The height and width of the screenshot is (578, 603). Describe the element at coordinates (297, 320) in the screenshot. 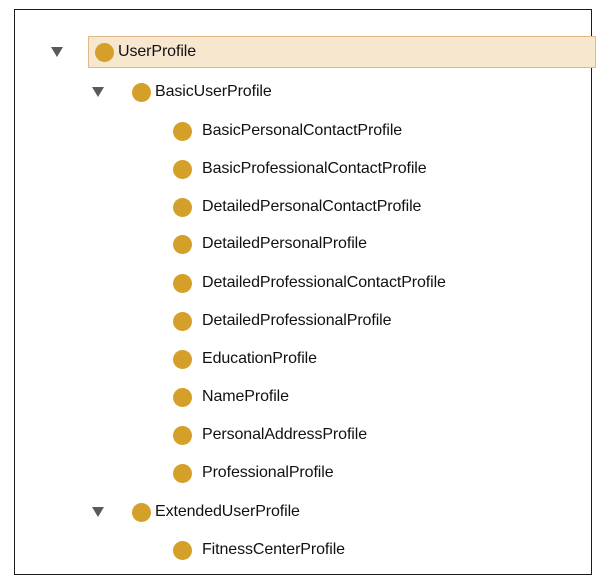

I see `tree-node-label: DetailedProfessionalProfile` at that location.